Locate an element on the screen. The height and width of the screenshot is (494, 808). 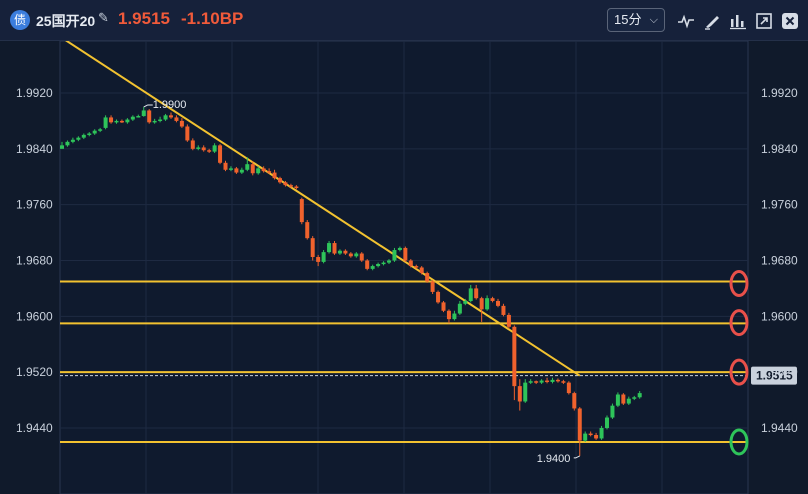
edit-icon: ✎ is located at coordinates (103, 18).